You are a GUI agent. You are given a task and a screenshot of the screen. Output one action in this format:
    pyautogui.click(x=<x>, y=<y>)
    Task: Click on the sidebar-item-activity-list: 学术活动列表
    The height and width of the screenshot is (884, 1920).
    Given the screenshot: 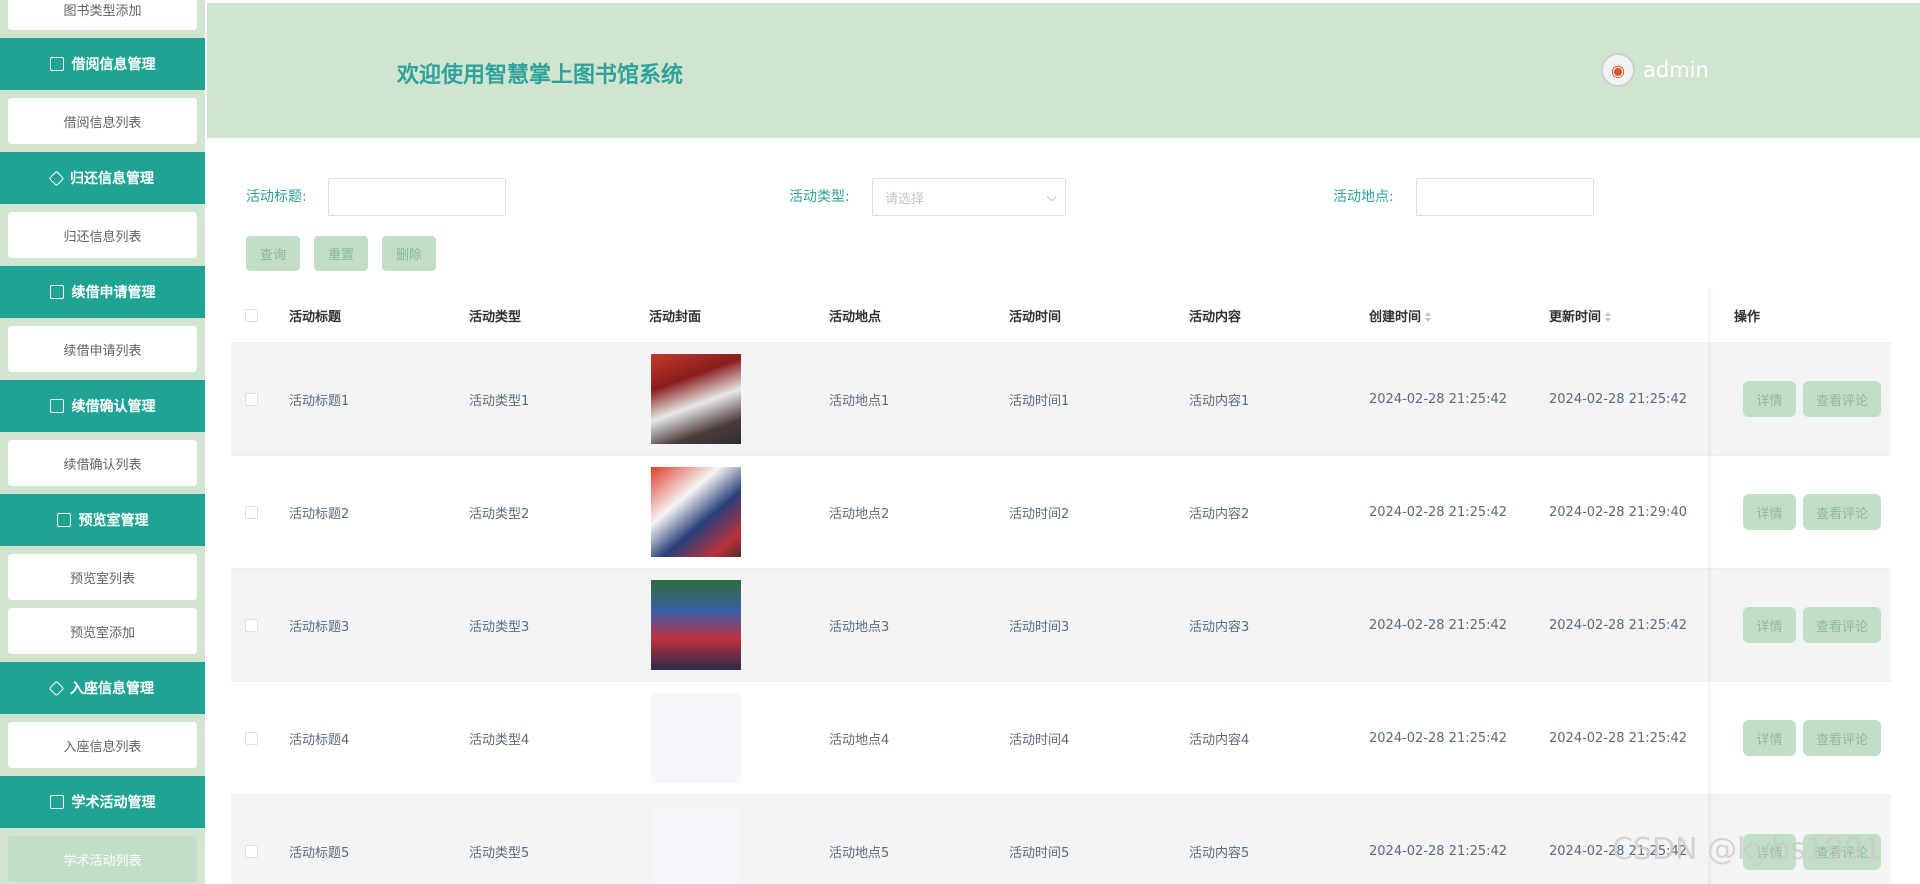 What is the action you would take?
    pyautogui.click(x=102, y=859)
    